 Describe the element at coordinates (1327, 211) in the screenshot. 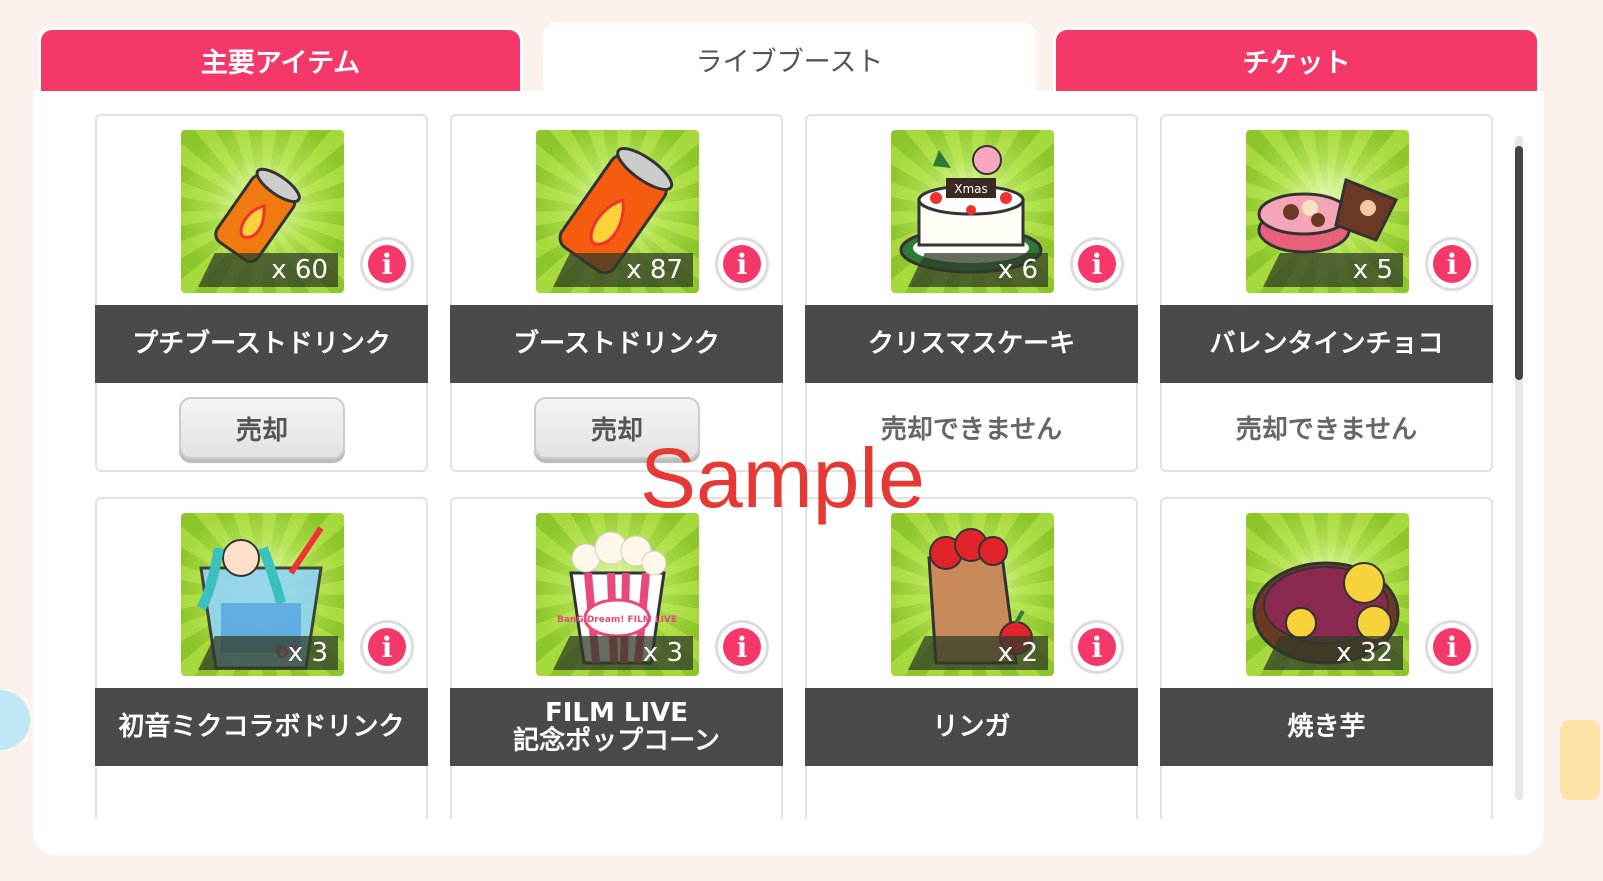

I see `item-thumbnail: x 5` at that location.